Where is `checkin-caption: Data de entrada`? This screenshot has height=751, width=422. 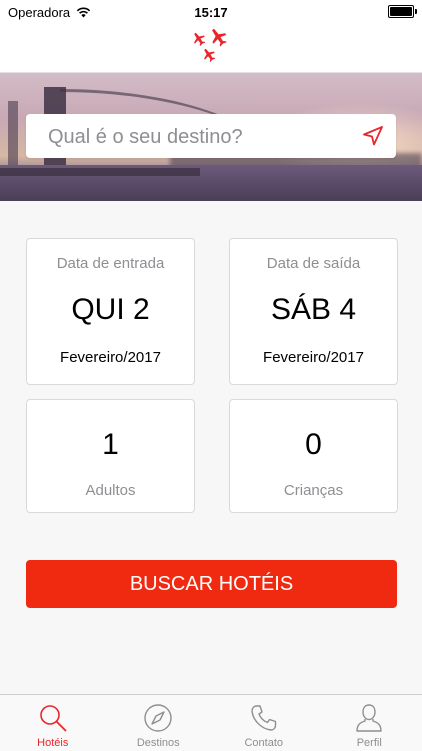 checkin-caption: Data de entrada is located at coordinates (110, 263).